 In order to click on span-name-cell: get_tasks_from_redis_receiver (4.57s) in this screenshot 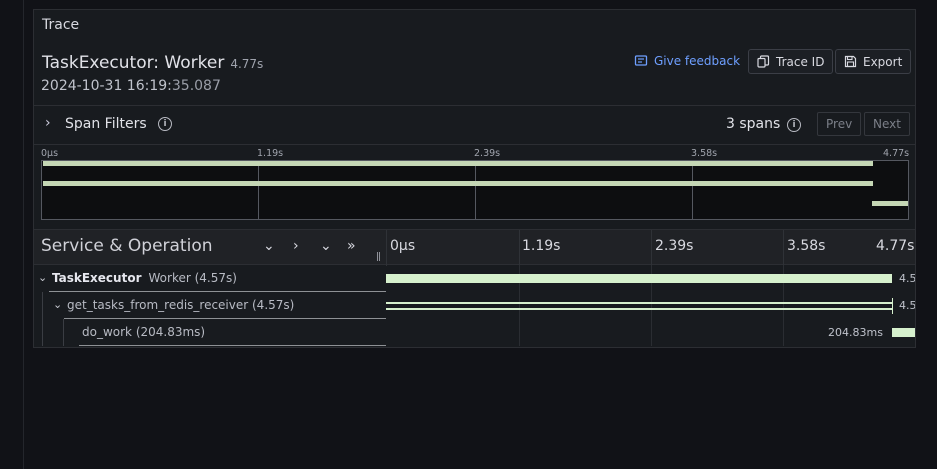, I will do `click(225, 305)`.